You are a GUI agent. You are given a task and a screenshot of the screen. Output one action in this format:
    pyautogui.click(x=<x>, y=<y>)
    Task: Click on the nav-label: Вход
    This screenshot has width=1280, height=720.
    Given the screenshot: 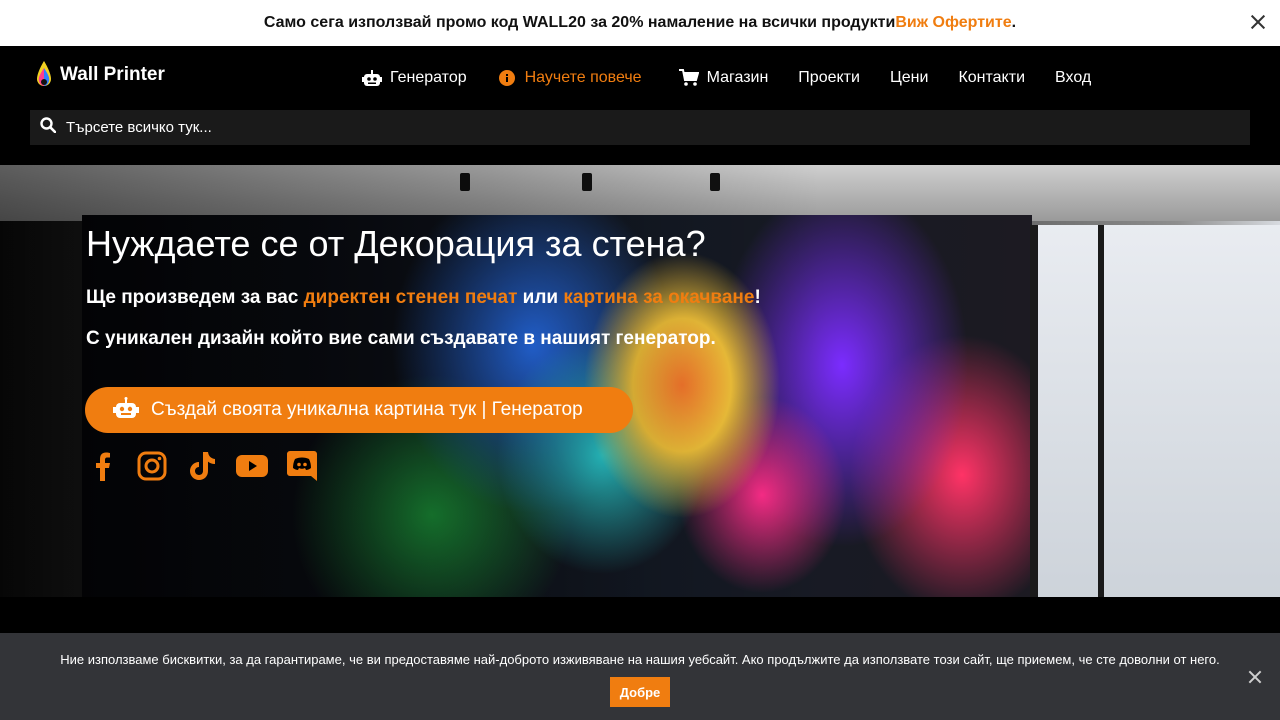 What is the action you would take?
    pyautogui.click(x=1073, y=77)
    